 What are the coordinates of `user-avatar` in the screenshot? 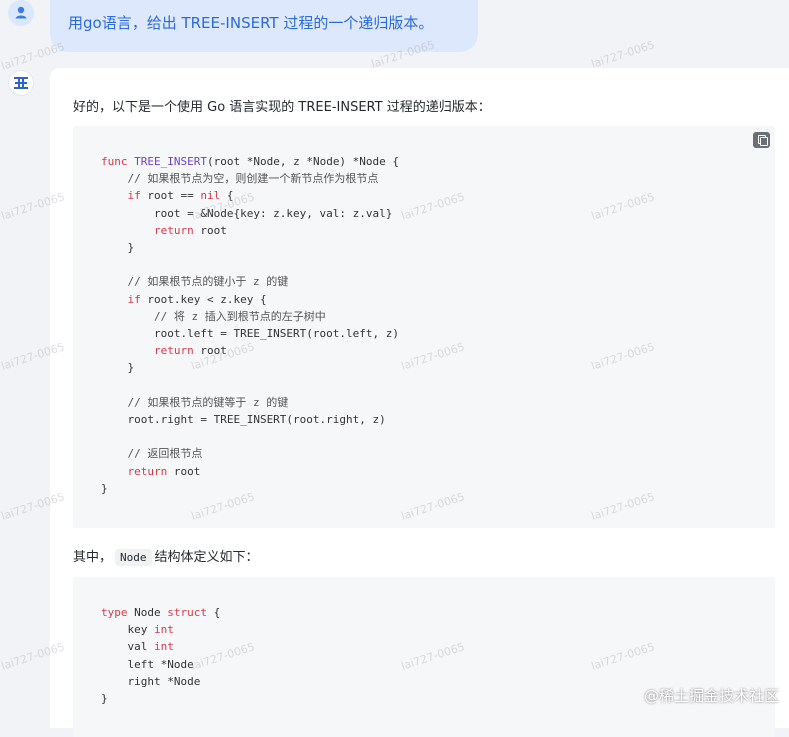 It's located at (21, 13).